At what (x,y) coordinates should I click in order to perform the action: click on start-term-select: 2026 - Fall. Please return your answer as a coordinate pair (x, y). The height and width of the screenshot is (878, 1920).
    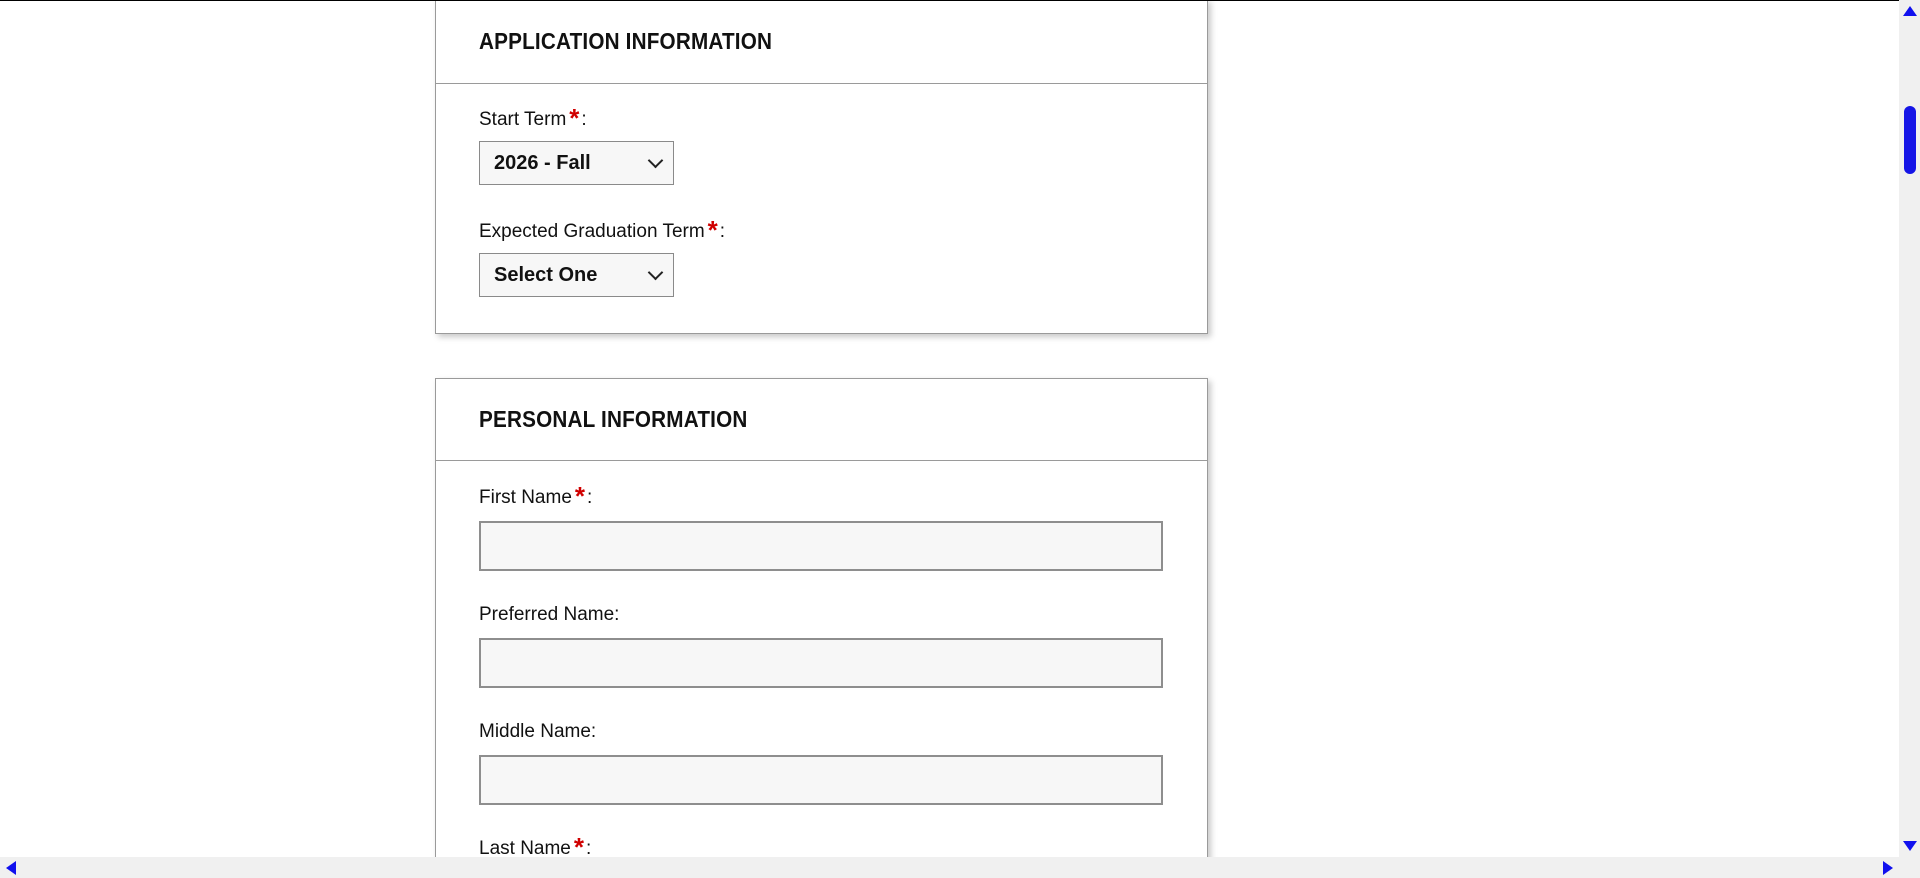
    Looking at the image, I should click on (576, 163).